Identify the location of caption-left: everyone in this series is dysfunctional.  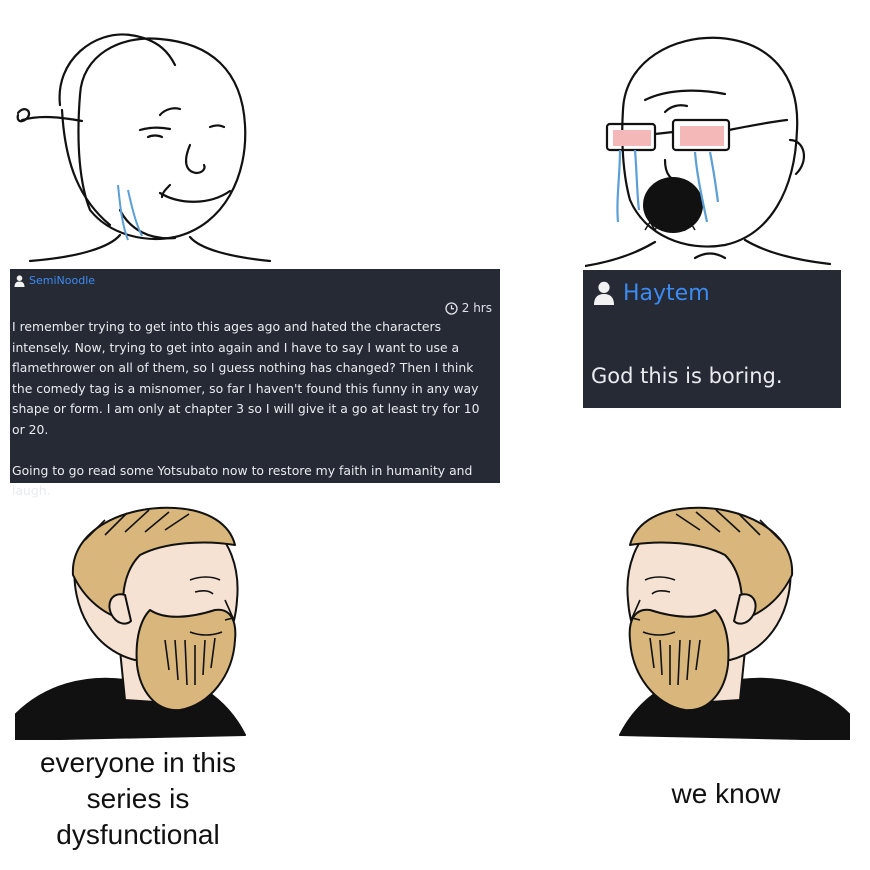
(138, 798).